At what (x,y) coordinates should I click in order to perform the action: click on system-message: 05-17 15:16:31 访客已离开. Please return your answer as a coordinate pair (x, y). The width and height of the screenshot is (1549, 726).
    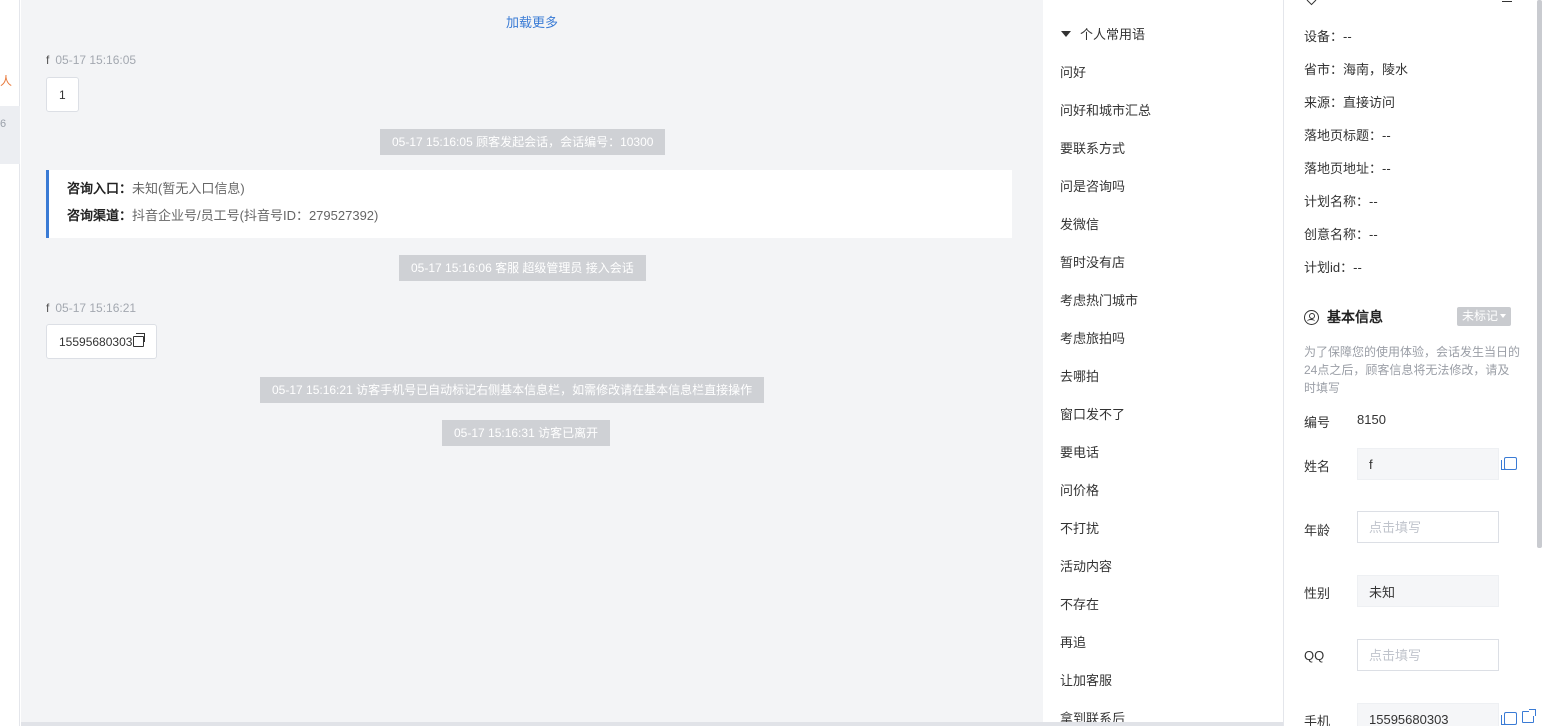
    Looking at the image, I should click on (526, 433).